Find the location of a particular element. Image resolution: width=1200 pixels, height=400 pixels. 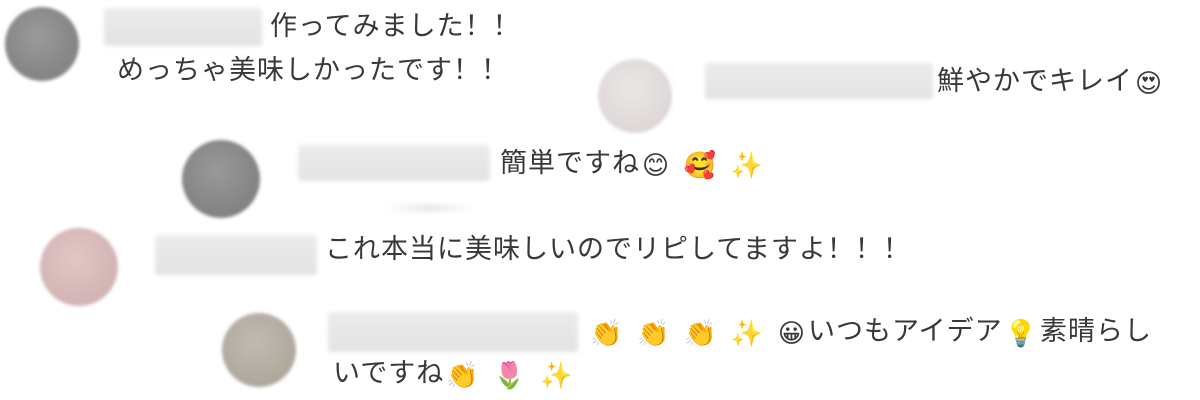

comment-text-line-2: めっちゃ美味しかったです！！ is located at coordinates (313, 70).